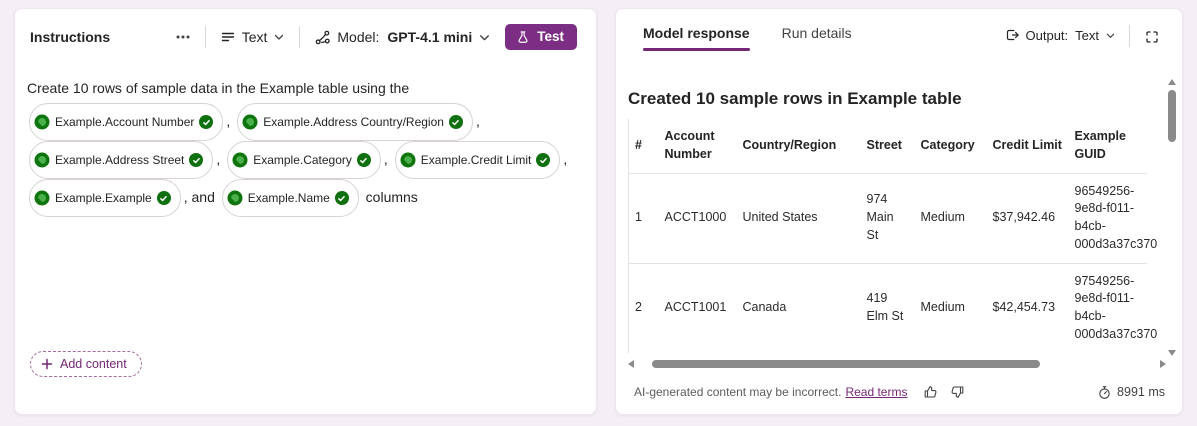 The image size is (1197, 426). I want to click on scroll-right-arrow-icon, so click(1163, 364).